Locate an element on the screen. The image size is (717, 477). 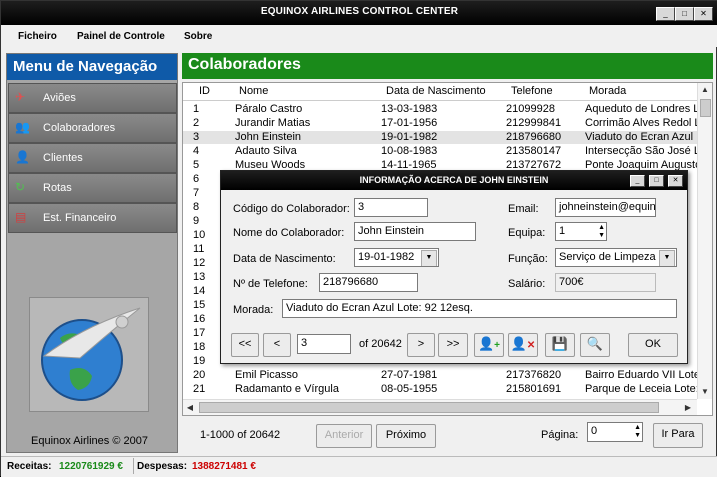
dialog-title: INFORMAÇÃO ACERCA DE JOHN EINSTEIN is located at coordinates (454, 180).